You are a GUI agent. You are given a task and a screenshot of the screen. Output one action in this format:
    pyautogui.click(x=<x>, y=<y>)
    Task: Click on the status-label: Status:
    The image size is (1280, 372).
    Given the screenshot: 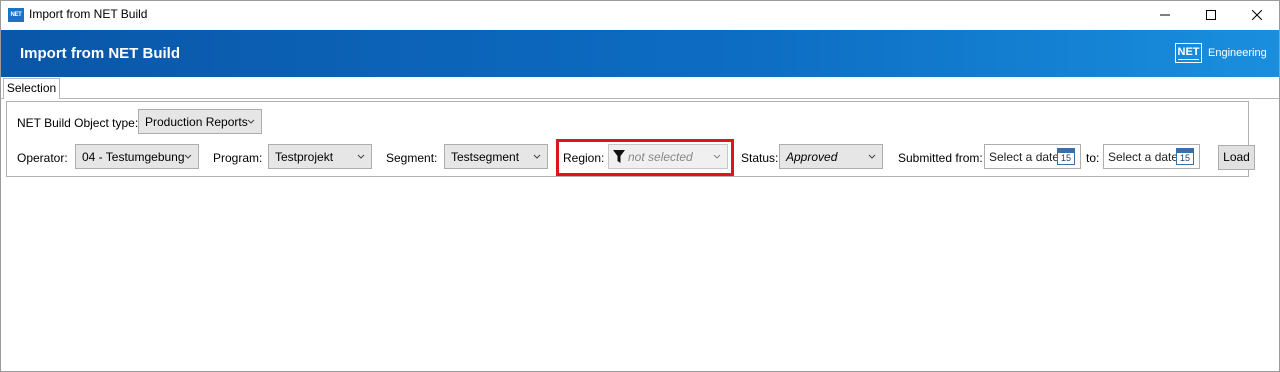 What is the action you would take?
    pyautogui.click(x=760, y=158)
    